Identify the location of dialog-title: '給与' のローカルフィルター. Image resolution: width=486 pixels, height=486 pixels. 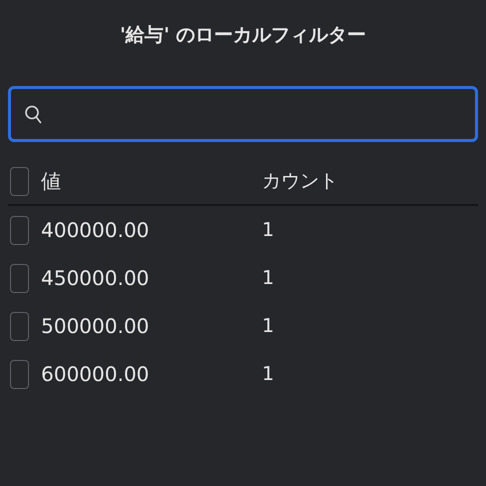
(243, 35).